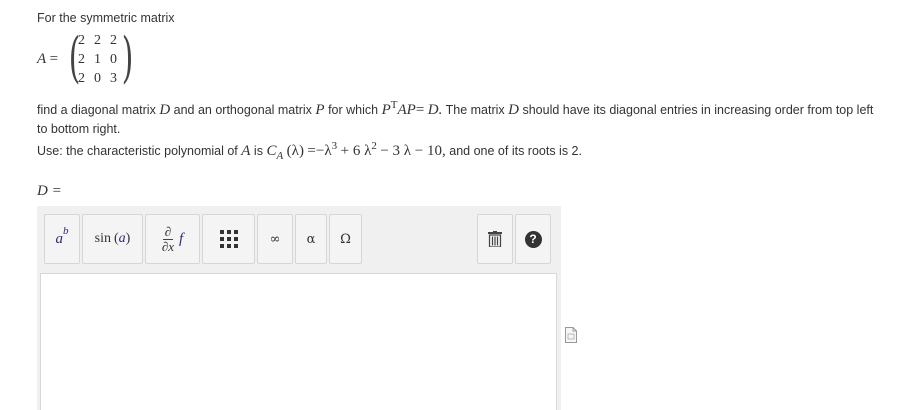  I want to click on eq-p: PTAP, so click(398, 108).